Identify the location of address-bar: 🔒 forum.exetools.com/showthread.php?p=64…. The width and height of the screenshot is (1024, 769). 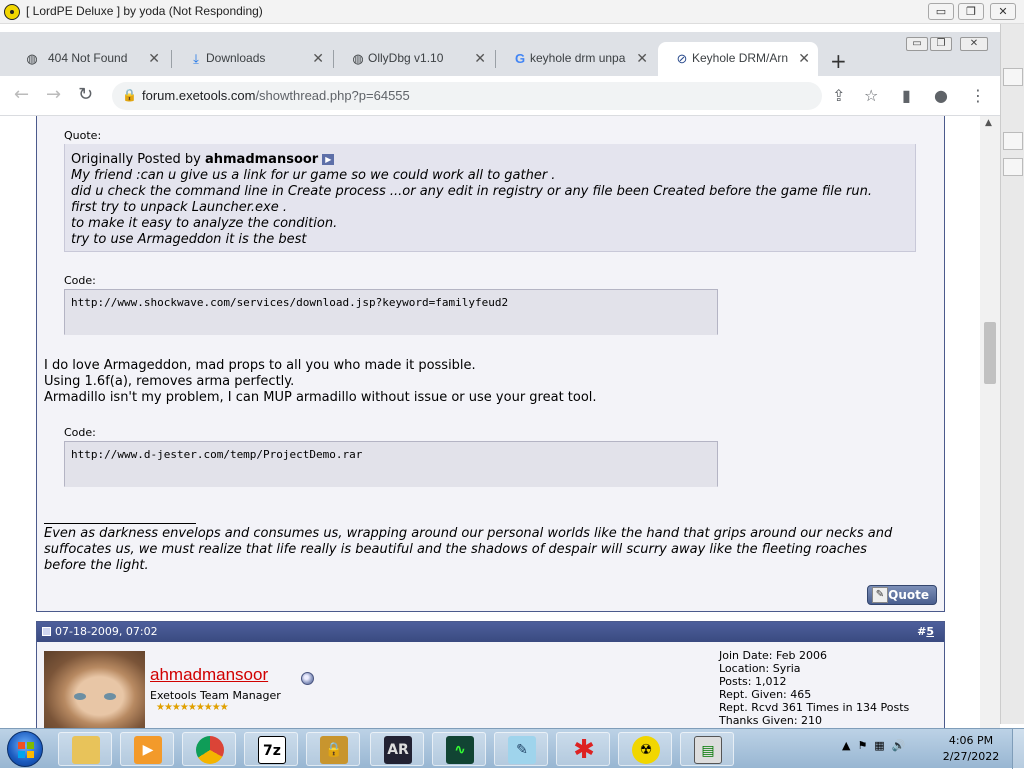
(467, 96).